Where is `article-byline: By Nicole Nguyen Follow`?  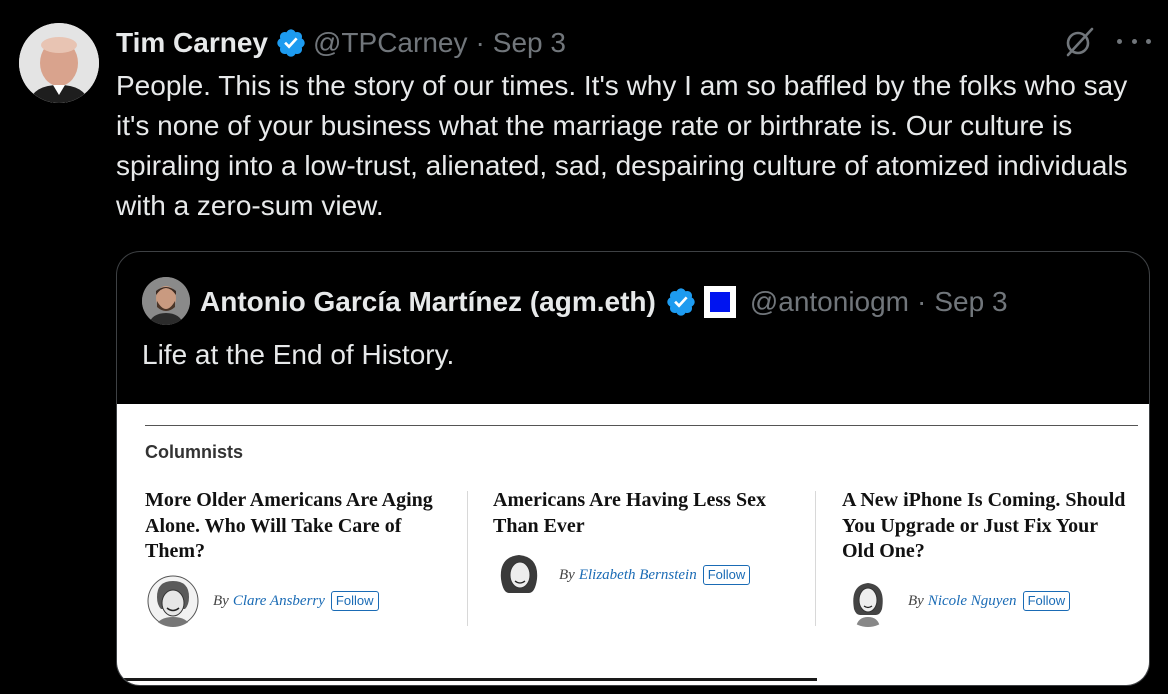
article-byline: By Nicole Nguyen Follow is located at coordinates (956, 601).